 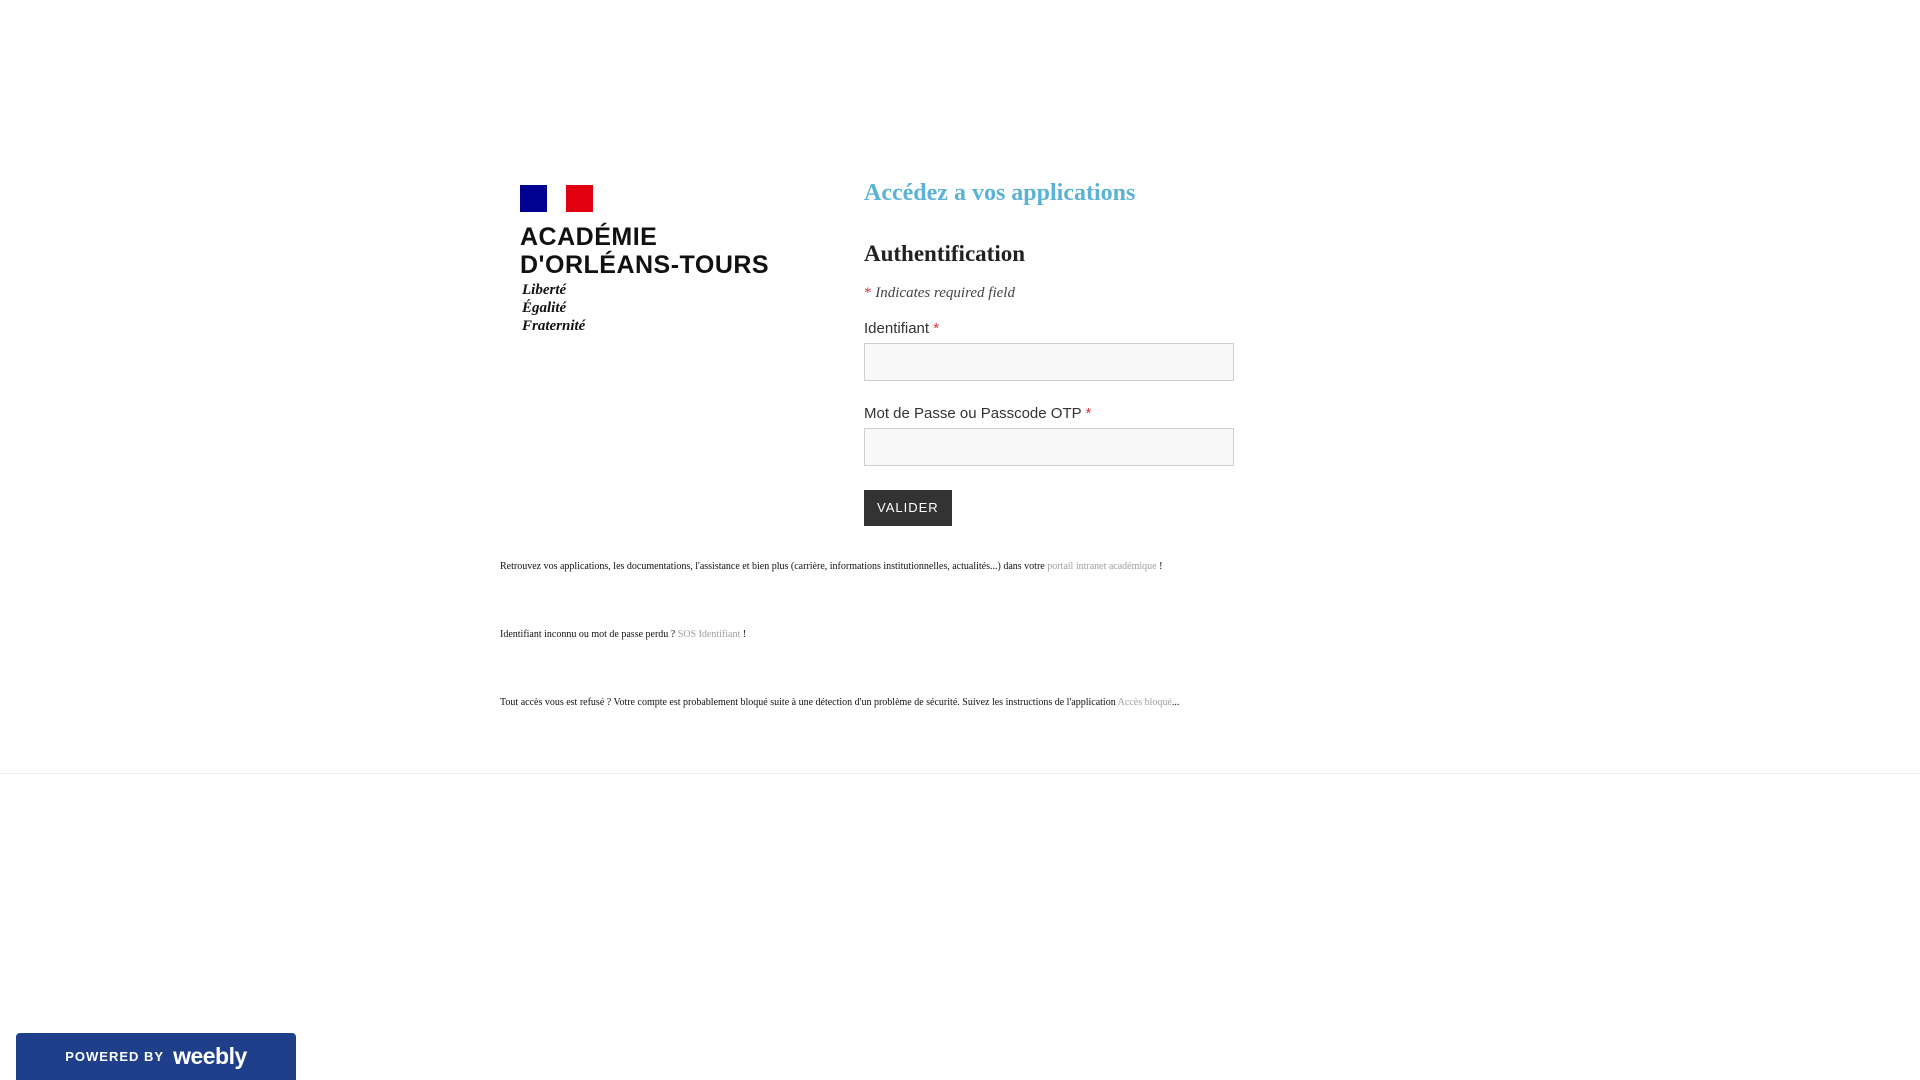 I want to click on flag-blue-stripe, so click(x=533, y=198).